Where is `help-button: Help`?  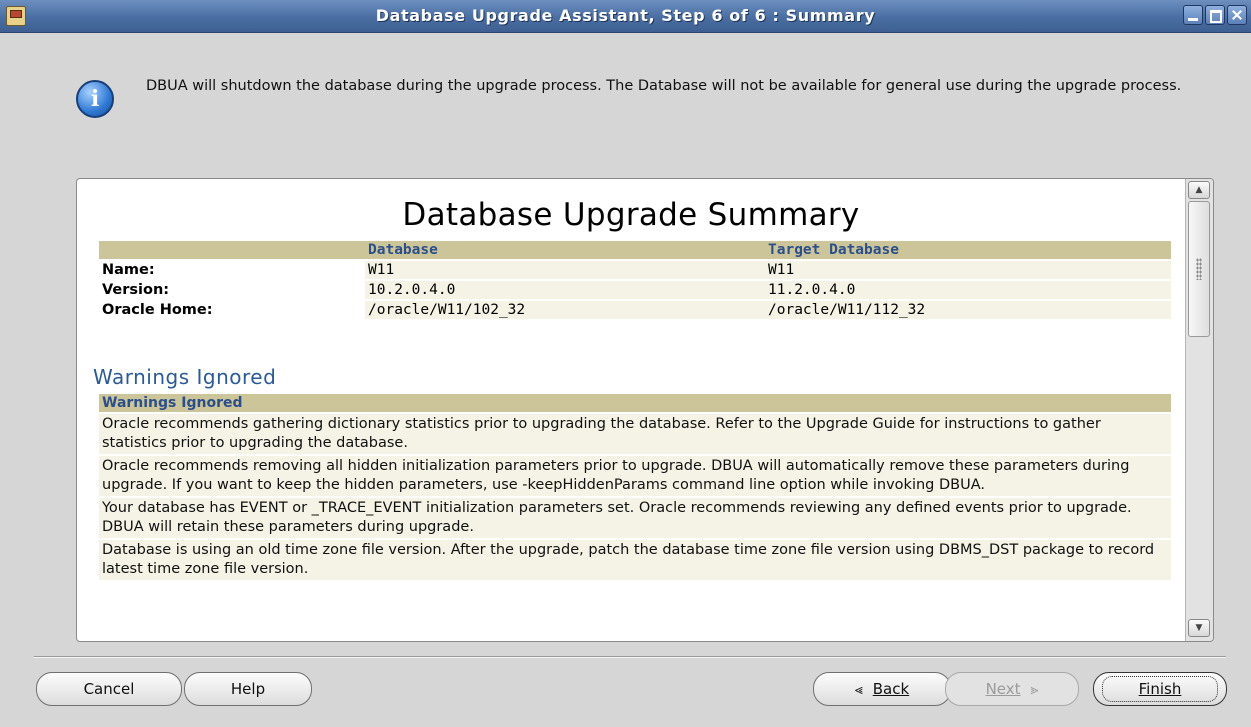
help-button: Help is located at coordinates (248, 689).